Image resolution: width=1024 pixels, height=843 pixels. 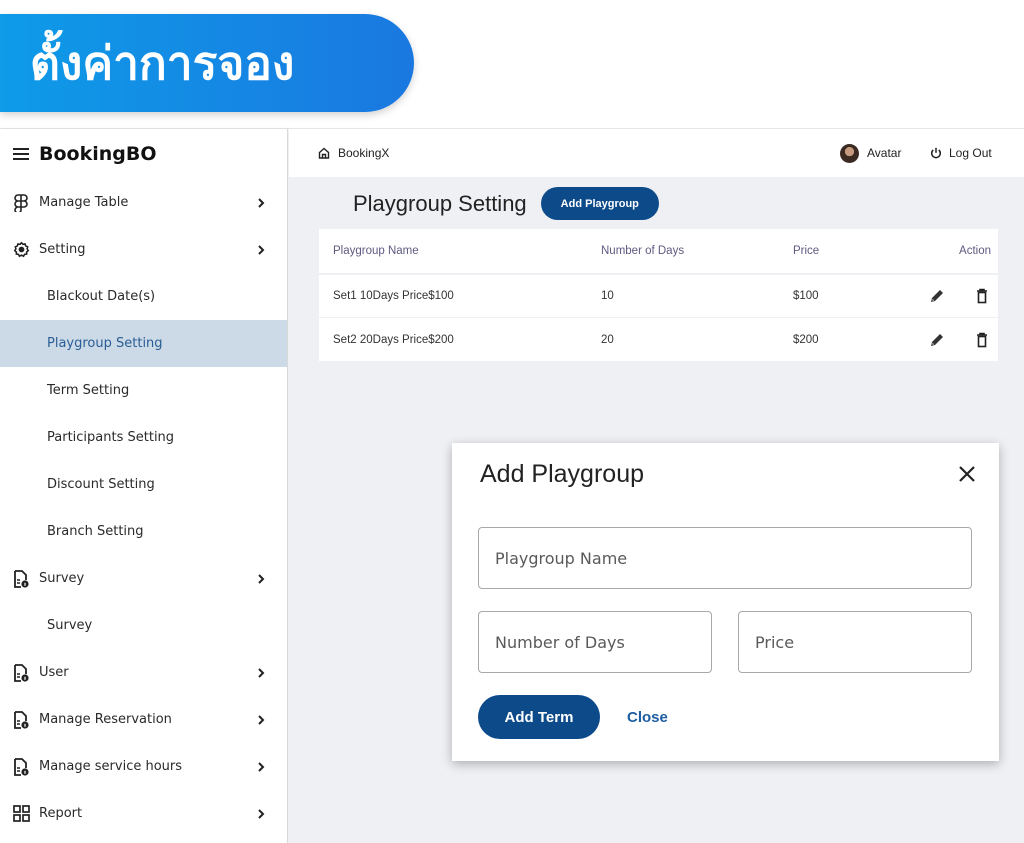 I want to click on sidebar-item-blackout-dates: Blackout Date(s), so click(x=143, y=296).